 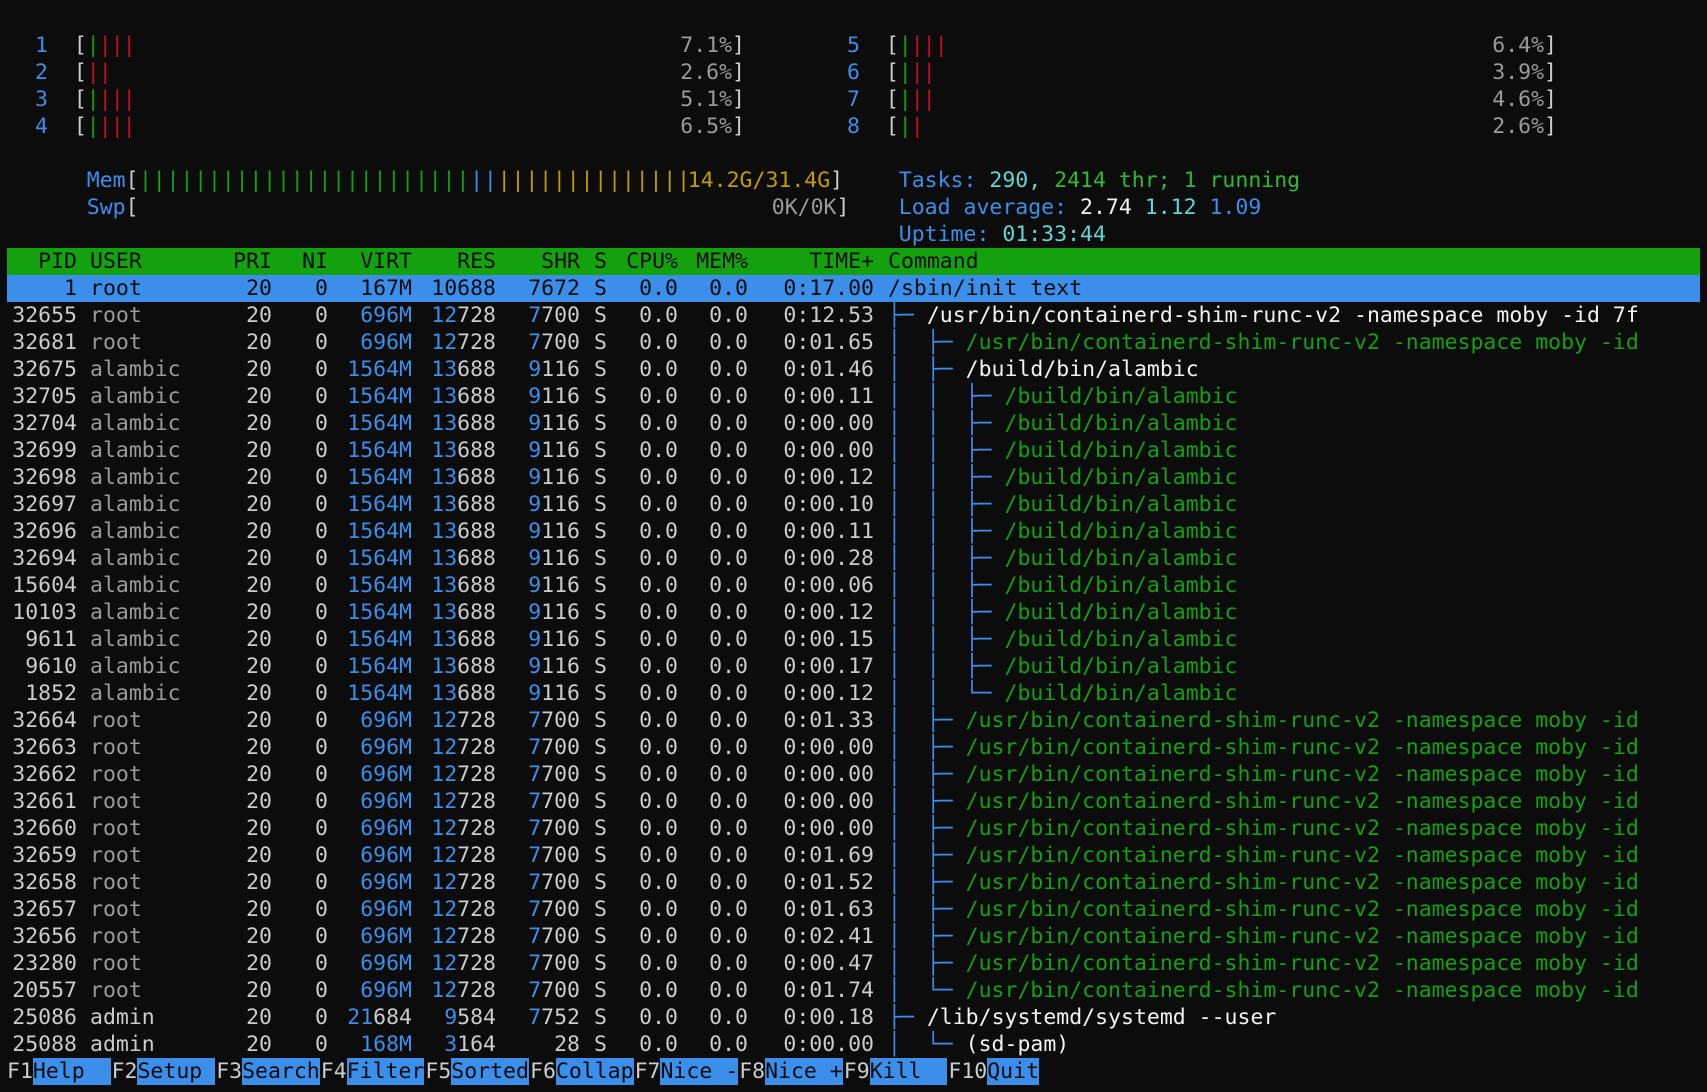 What do you see at coordinates (44, 369) in the screenshot?
I see `cell-pid: 32675` at bounding box center [44, 369].